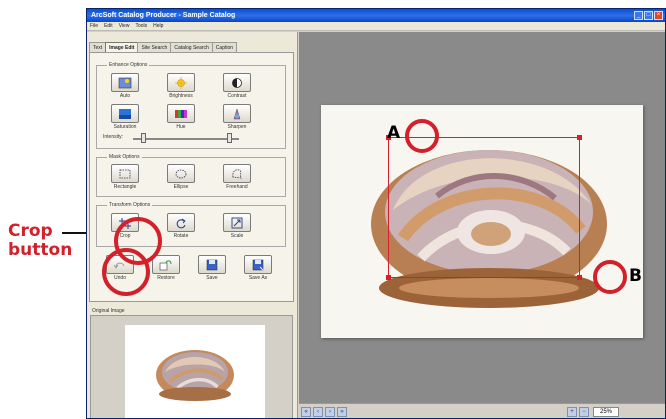 This screenshot has height=419, width=666. I want to click on auto-tool: Auto, so click(125, 86).